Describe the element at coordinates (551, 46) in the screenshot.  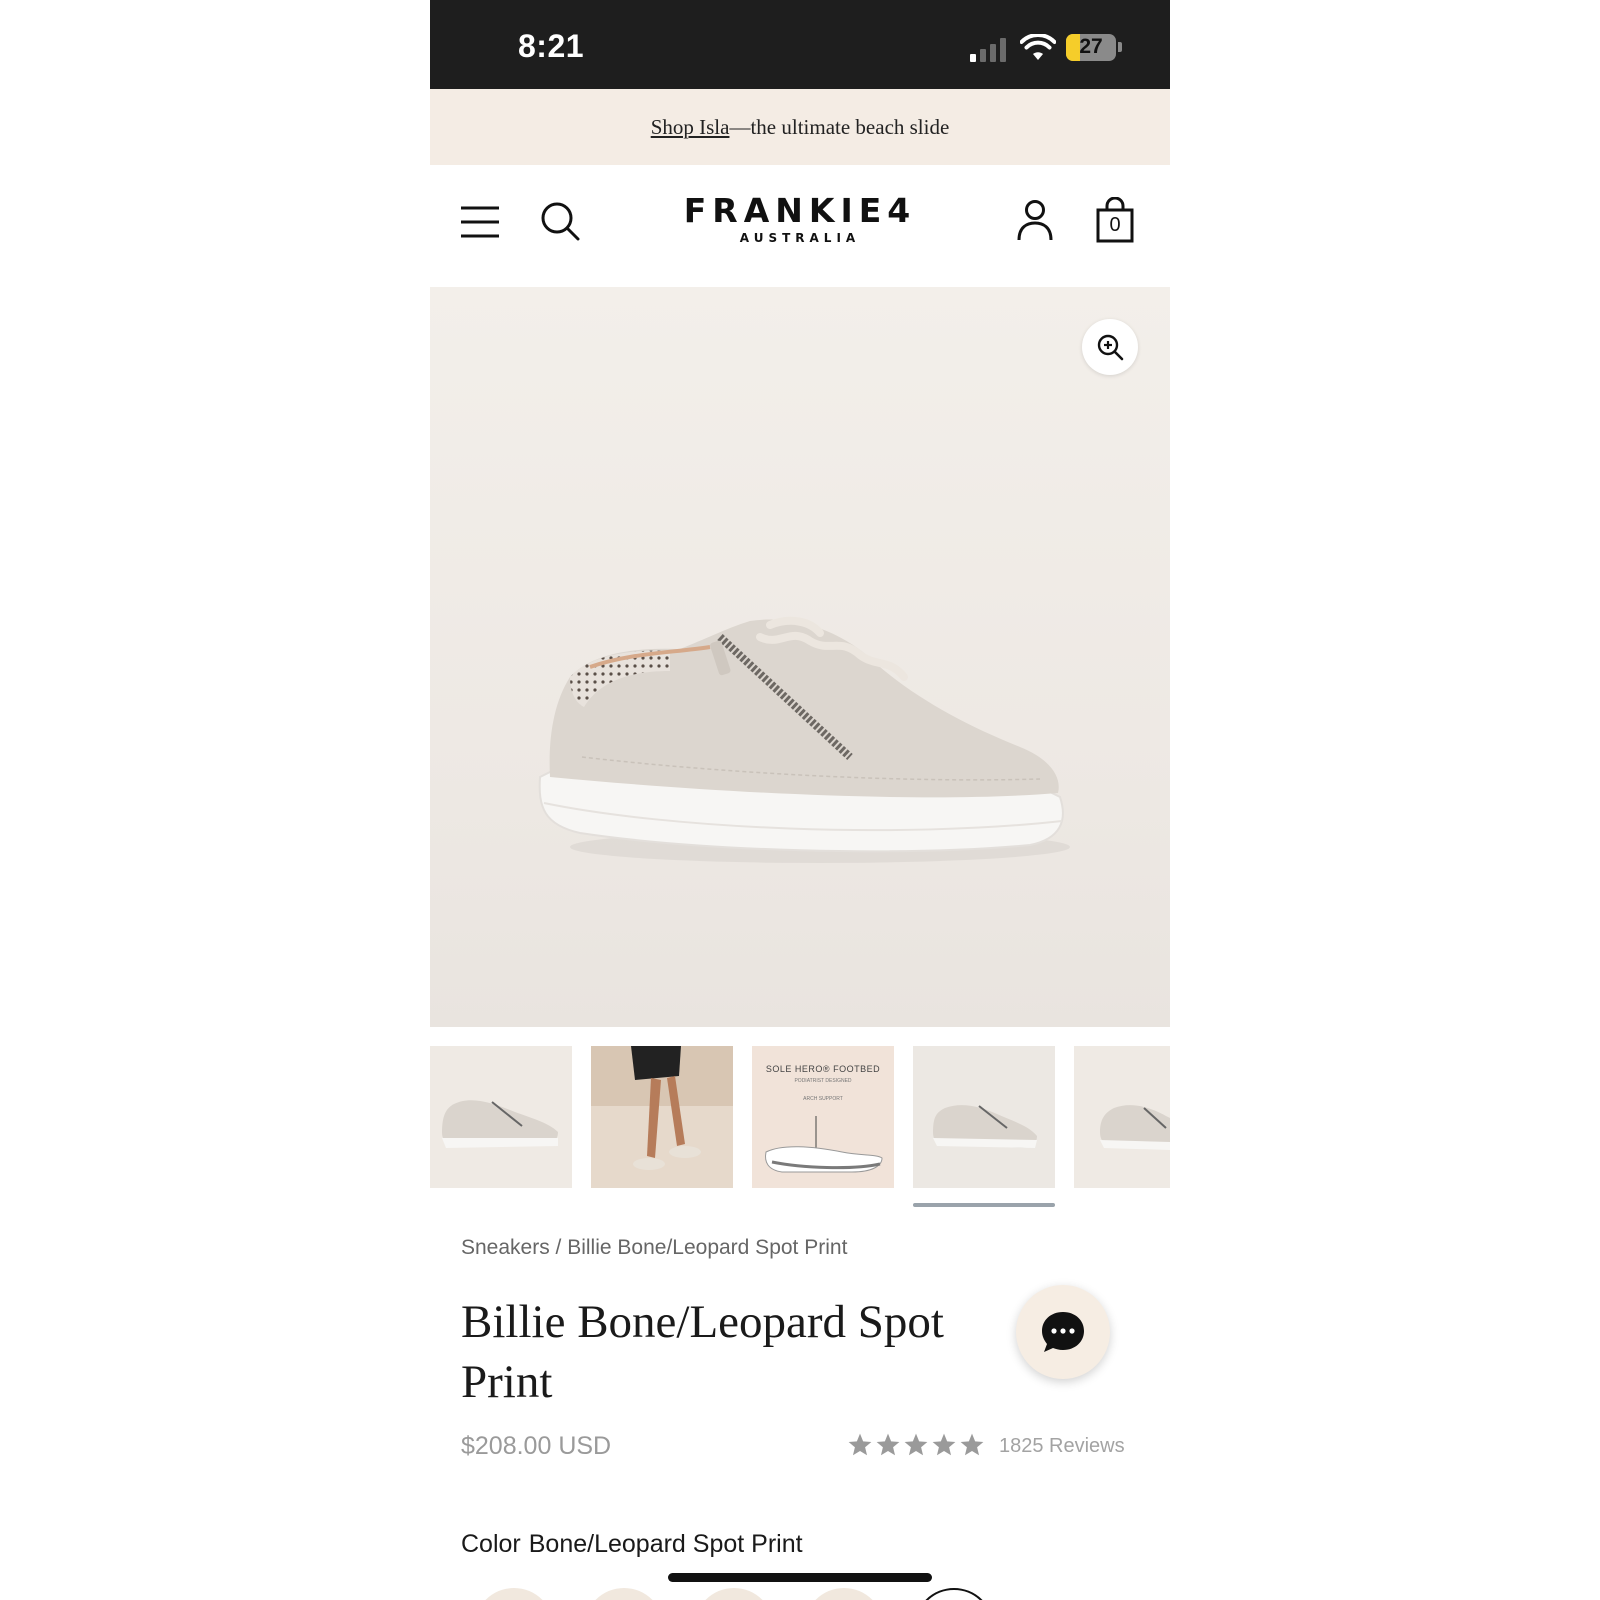
I see `status-time: 8:21` at that location.